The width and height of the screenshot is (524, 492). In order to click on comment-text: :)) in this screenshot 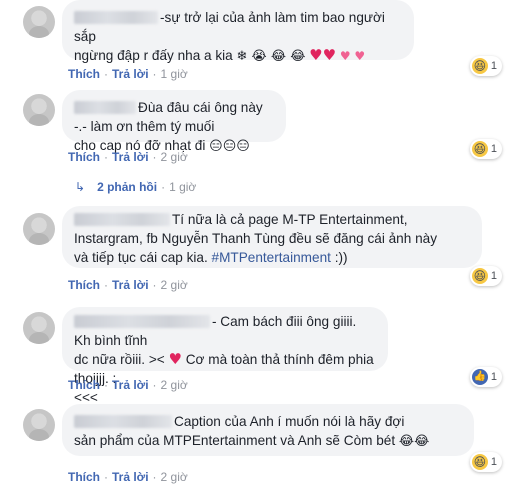, I will do `click(341, 257)`.